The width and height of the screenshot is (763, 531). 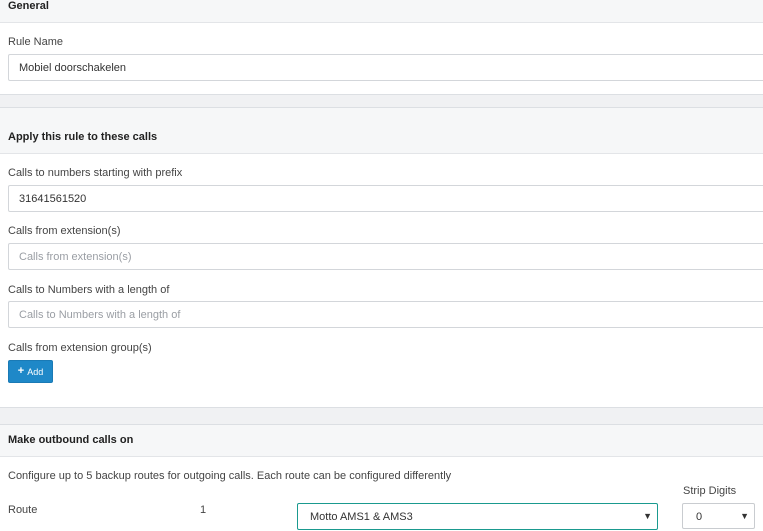 What do you see at coordinates (80, 348) in the screenshot?
I see `extension-group-label: Calls from extension group(s)` at bounding box center [80, 348].